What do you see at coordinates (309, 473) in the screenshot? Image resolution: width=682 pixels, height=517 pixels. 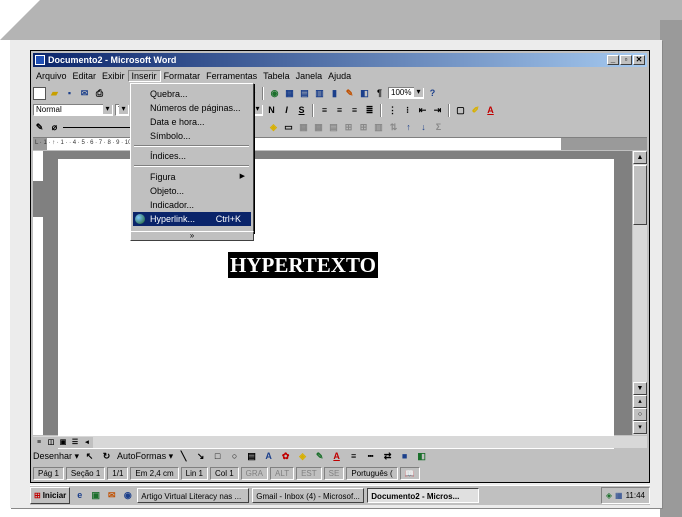 I see `status-est: EST` at bounding box center [309, 473].